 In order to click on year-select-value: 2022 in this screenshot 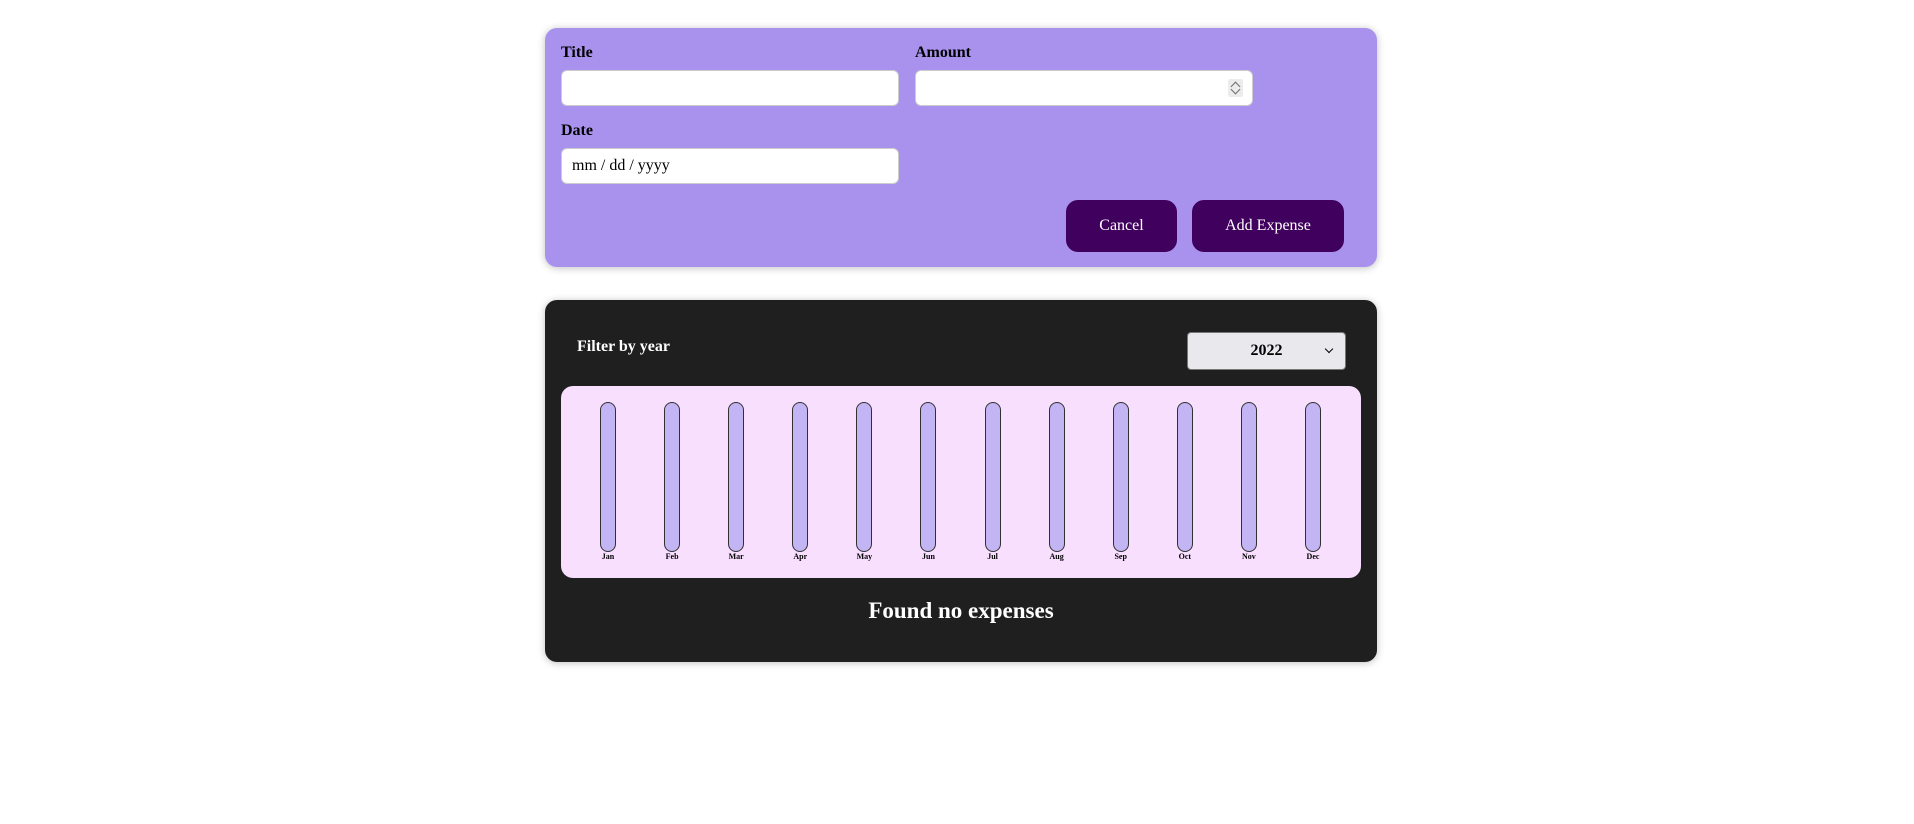, I will do `click(1266, 350)`.